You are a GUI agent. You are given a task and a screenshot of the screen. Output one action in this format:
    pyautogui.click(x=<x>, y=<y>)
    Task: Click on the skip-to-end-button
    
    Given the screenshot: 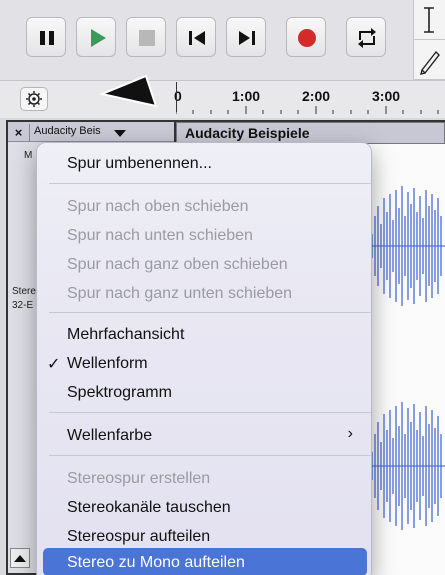 What is the action you would take?
    pyautogui.click(x=246, y=37)
    